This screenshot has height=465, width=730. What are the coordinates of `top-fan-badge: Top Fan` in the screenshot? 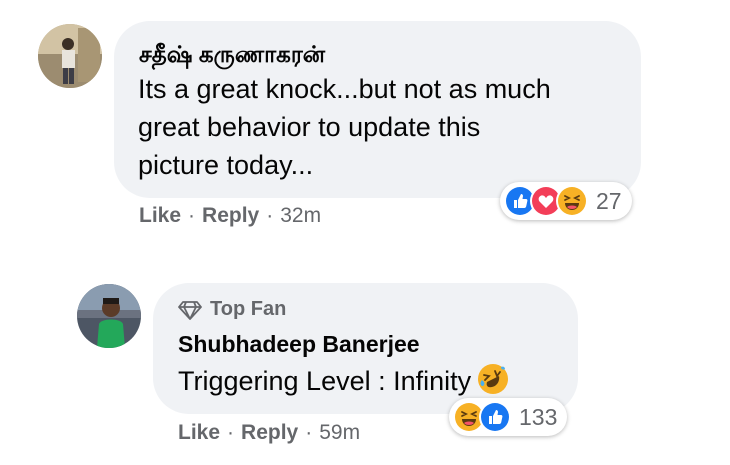 It's located at (232, 309).